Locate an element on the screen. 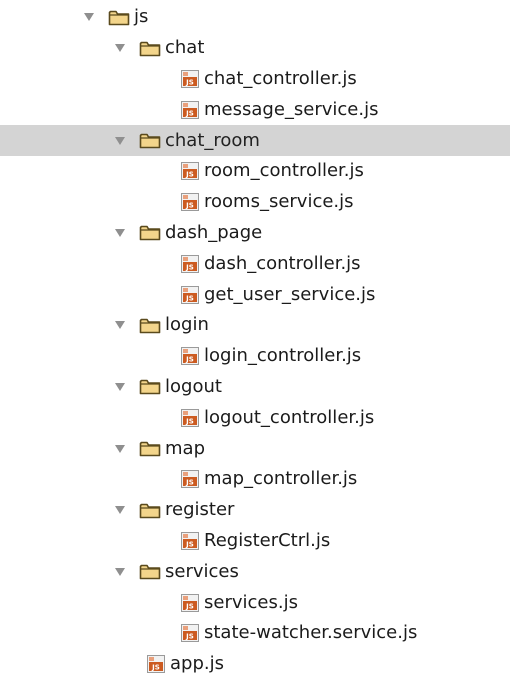  file-label: get_user_service.js is located at coordinates (290, 294).